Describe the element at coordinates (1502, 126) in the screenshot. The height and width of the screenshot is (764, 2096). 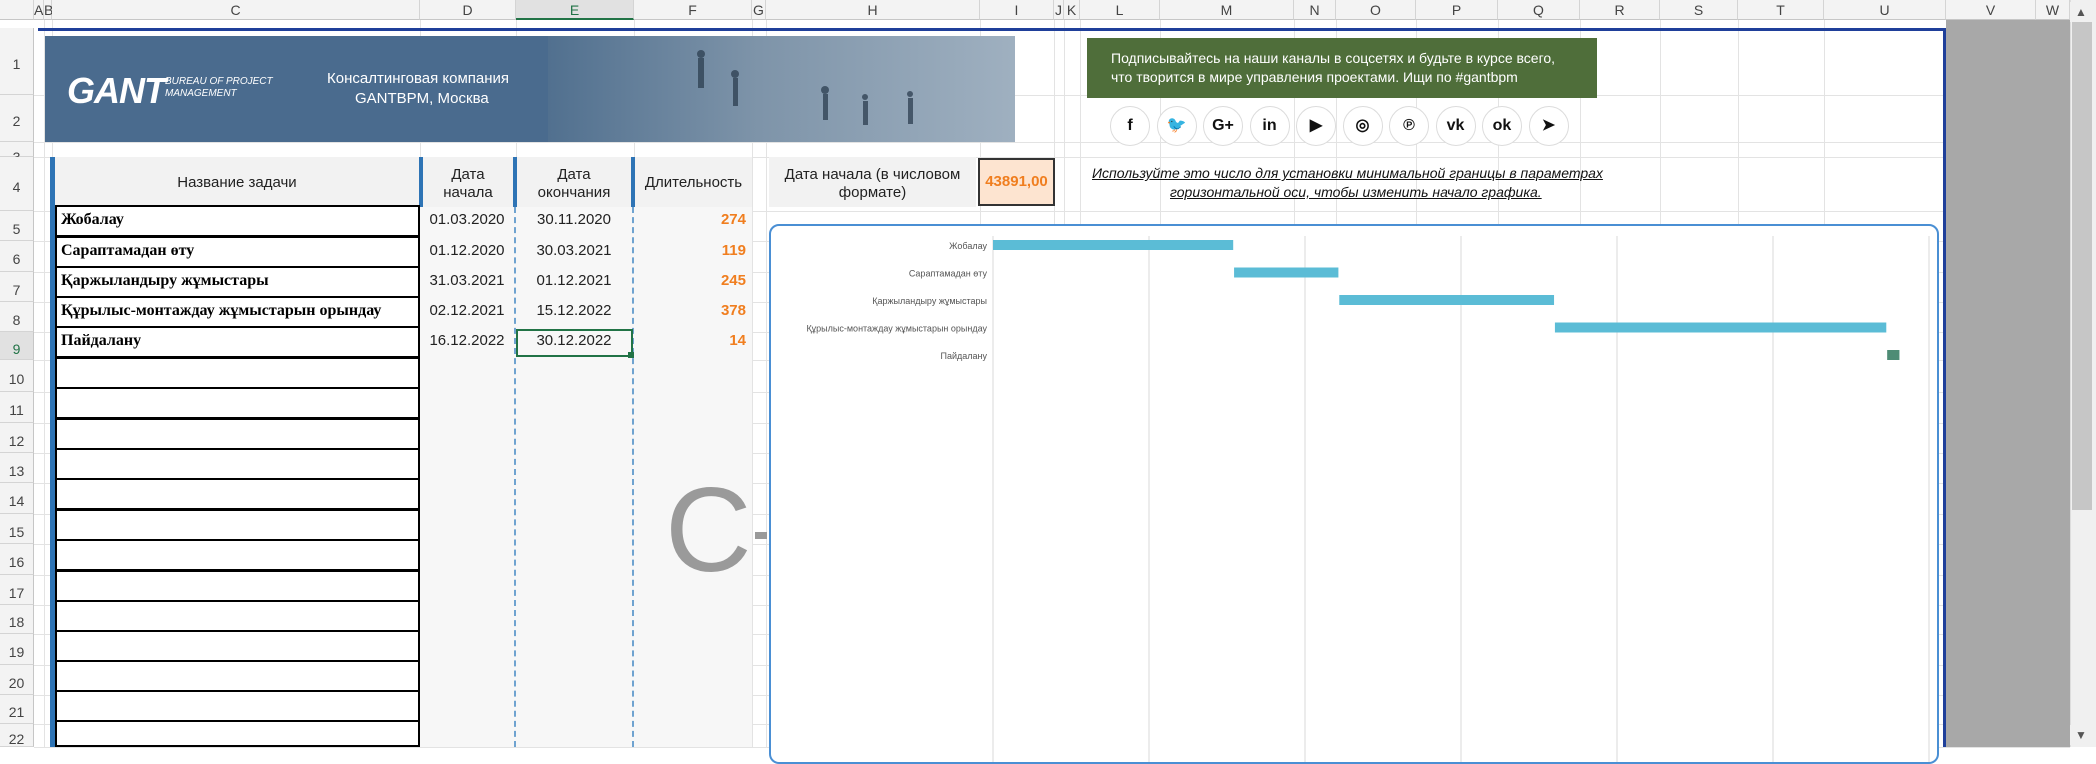
I see `odnoklassniki-icon: ok` at that location.